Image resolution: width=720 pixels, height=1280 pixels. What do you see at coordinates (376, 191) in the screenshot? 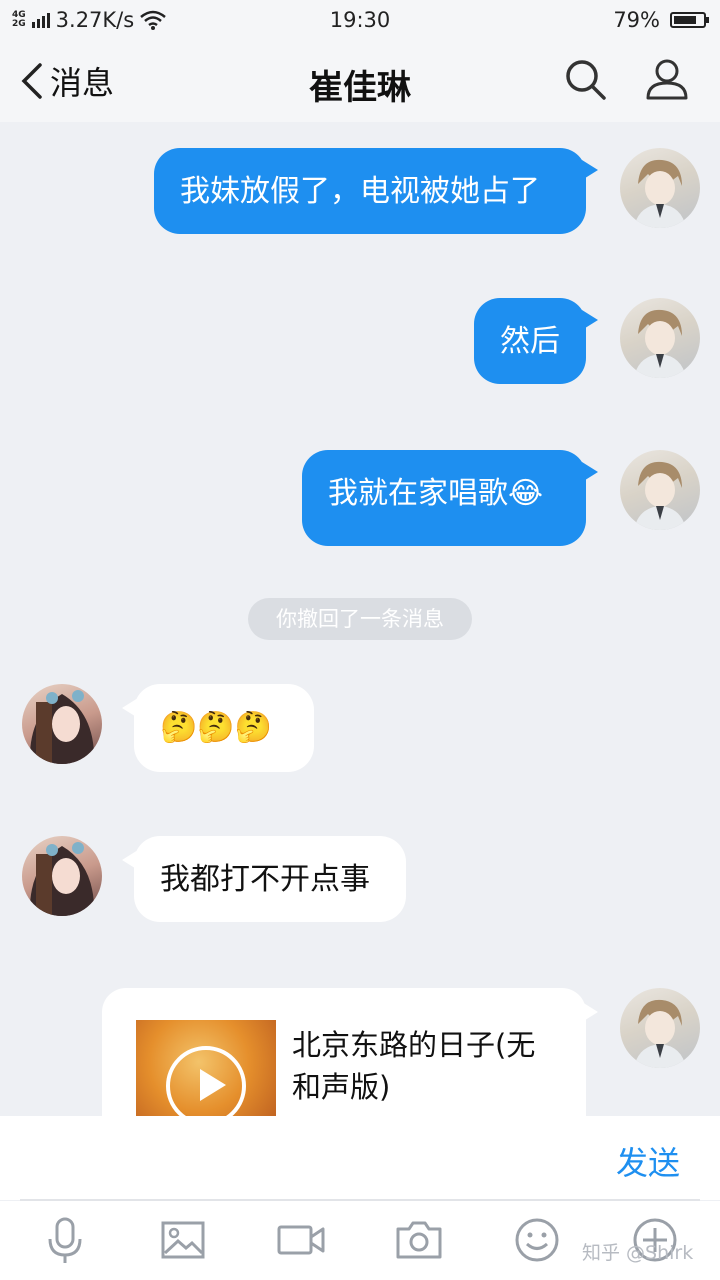
I see `message-bubble-outgoing: 我妹放假了，电视被她占了` at bounding box center [376, 191].